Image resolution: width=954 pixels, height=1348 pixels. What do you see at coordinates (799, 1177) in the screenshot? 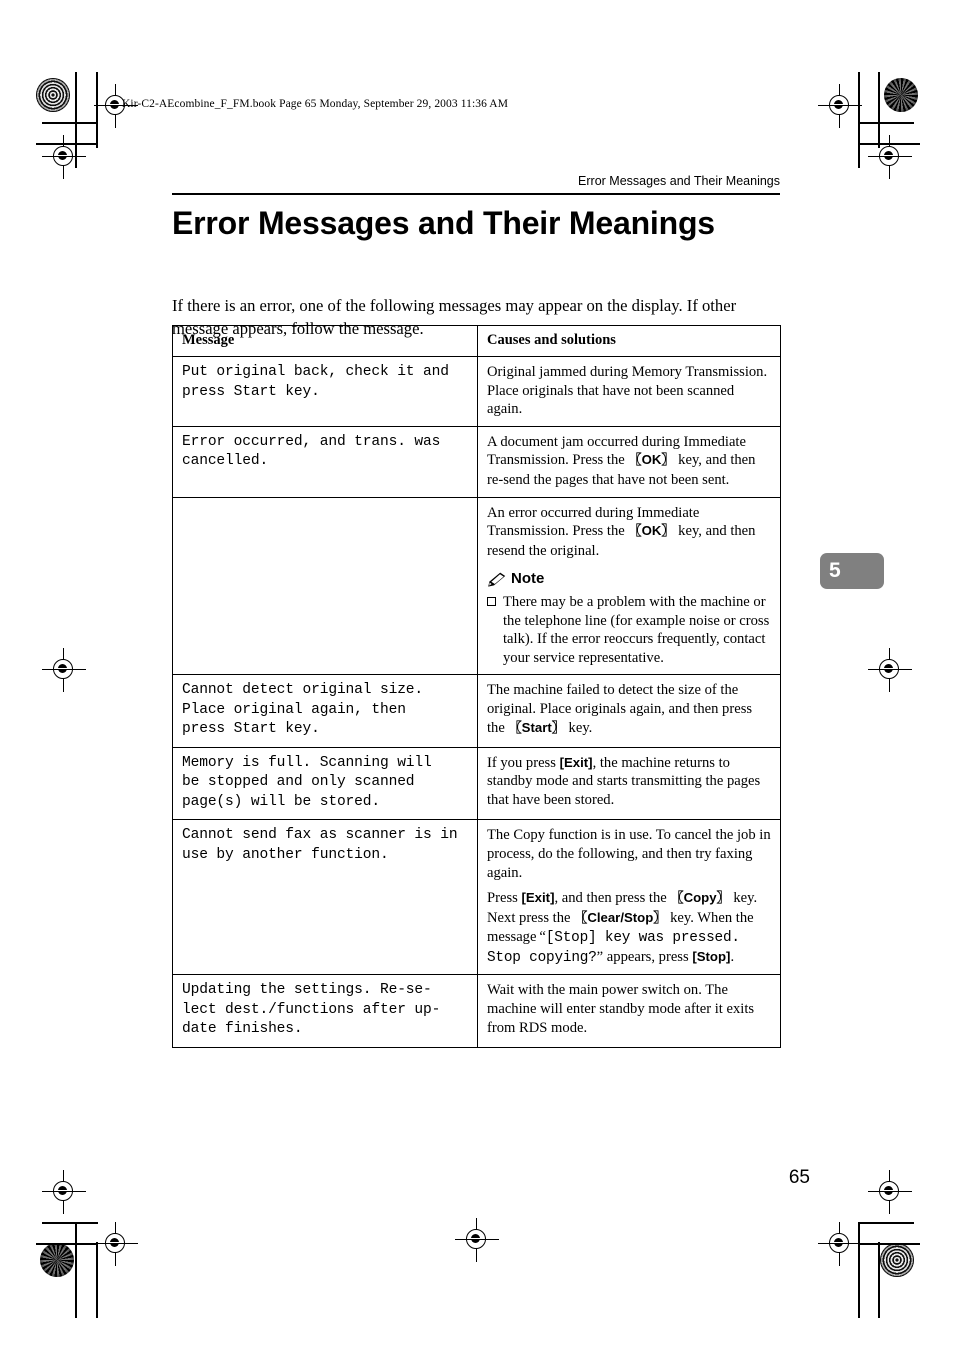
I see `page-number: 65` at bounding box center [799, 1177].